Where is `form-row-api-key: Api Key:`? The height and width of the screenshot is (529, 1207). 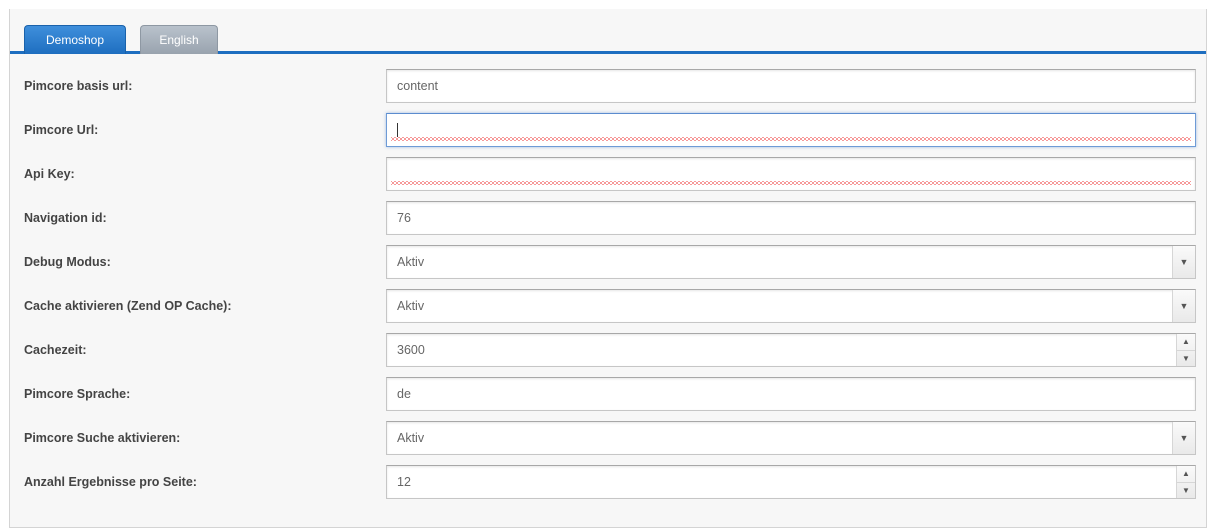
form-row-api-key: Api Key: is located at coordinates (608, 174).